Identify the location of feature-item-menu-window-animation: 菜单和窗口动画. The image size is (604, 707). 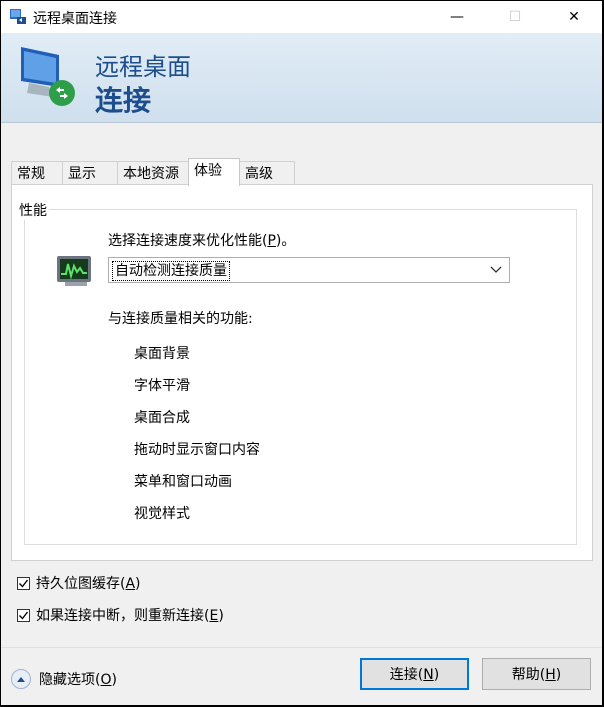
(183, 482).